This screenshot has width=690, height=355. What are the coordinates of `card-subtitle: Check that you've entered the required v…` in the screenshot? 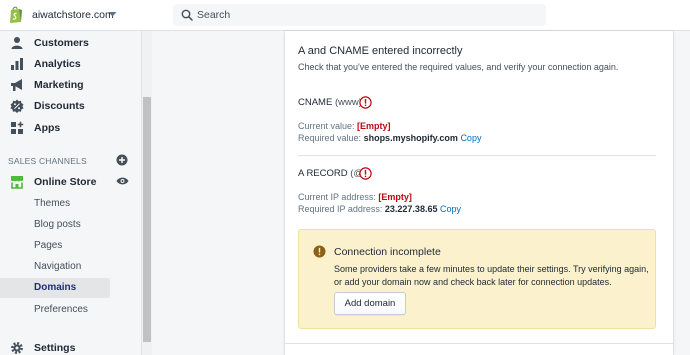 It's located at (458, 67).